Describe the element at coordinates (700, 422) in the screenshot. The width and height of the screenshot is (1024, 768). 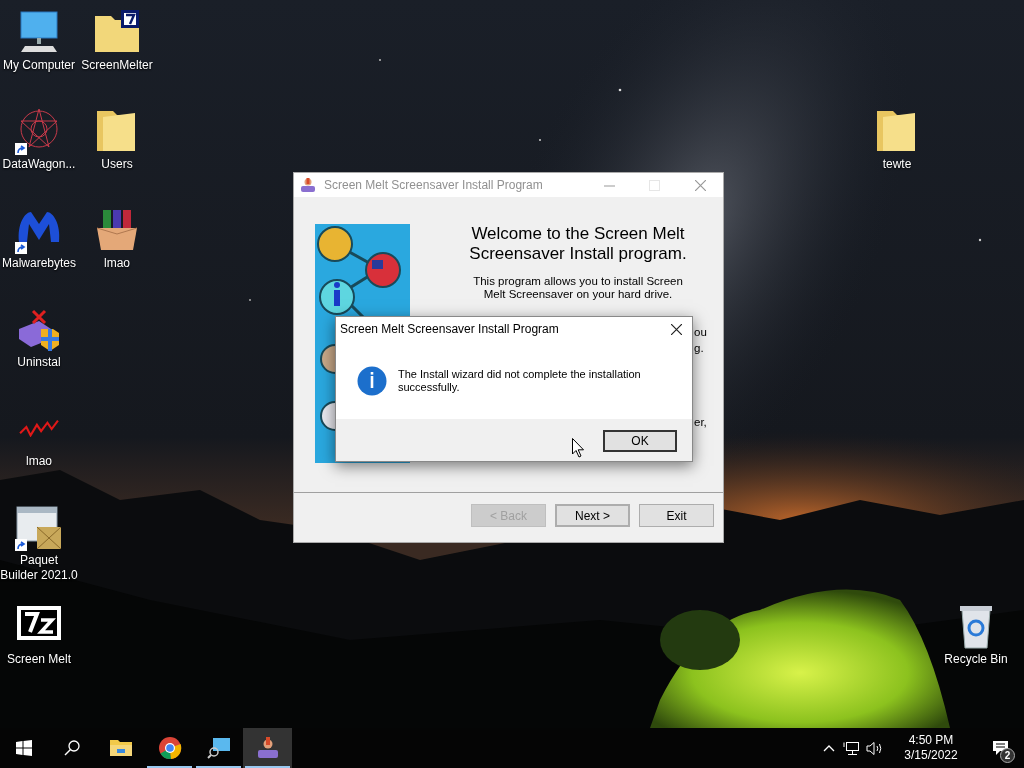
I see `partial-text: er,` at that location.